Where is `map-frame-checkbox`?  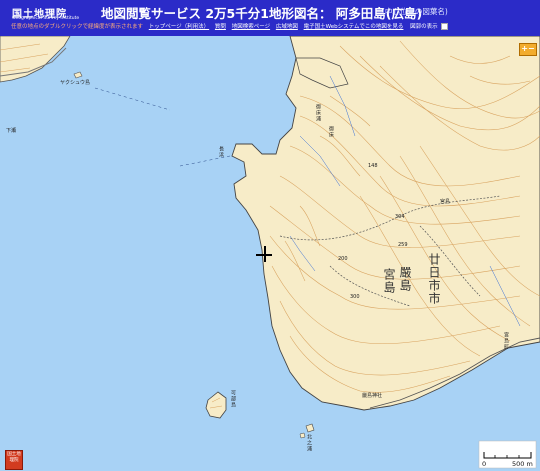
map-frame-checkbox is located at coordinates (445, 26).